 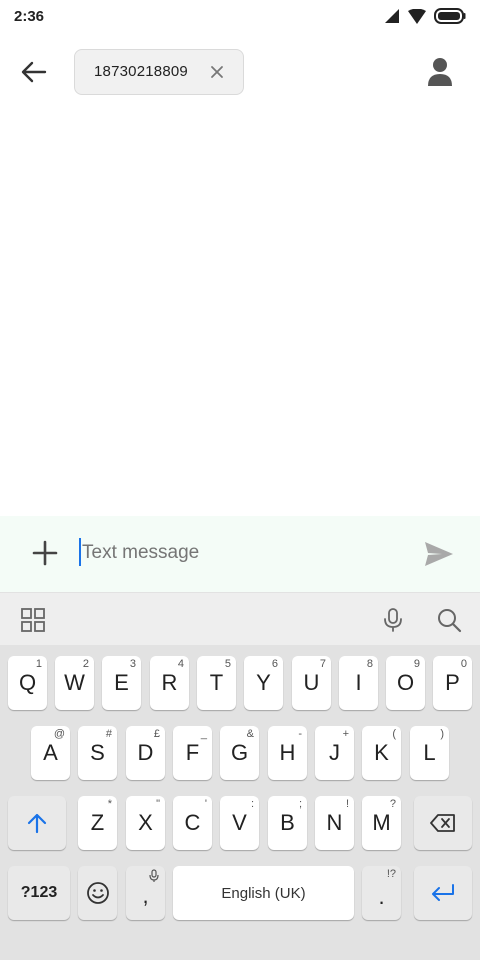 I want to click on key-label: P, so click(x=452, y=682).